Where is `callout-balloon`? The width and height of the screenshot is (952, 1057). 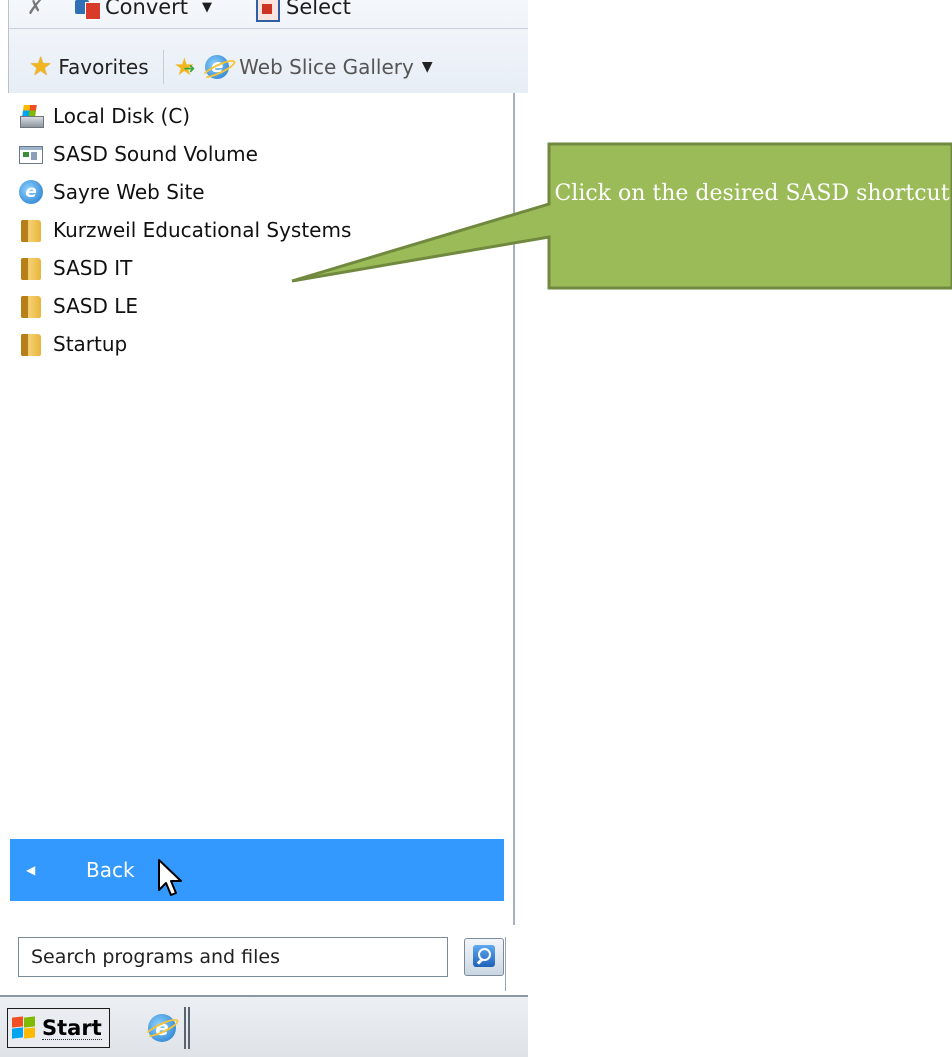 callout-balloon is located at coordinates (621, 216).